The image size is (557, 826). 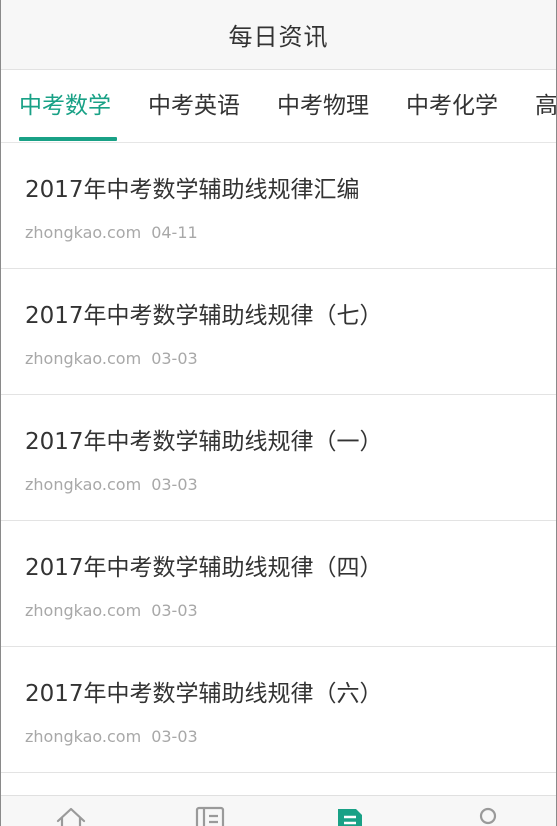 What do you see at coordinates (204, 568) in the screenshot?
I see `article-title: 2017年中考数学辅助线规律（四）` at bounding box center [204, 568].